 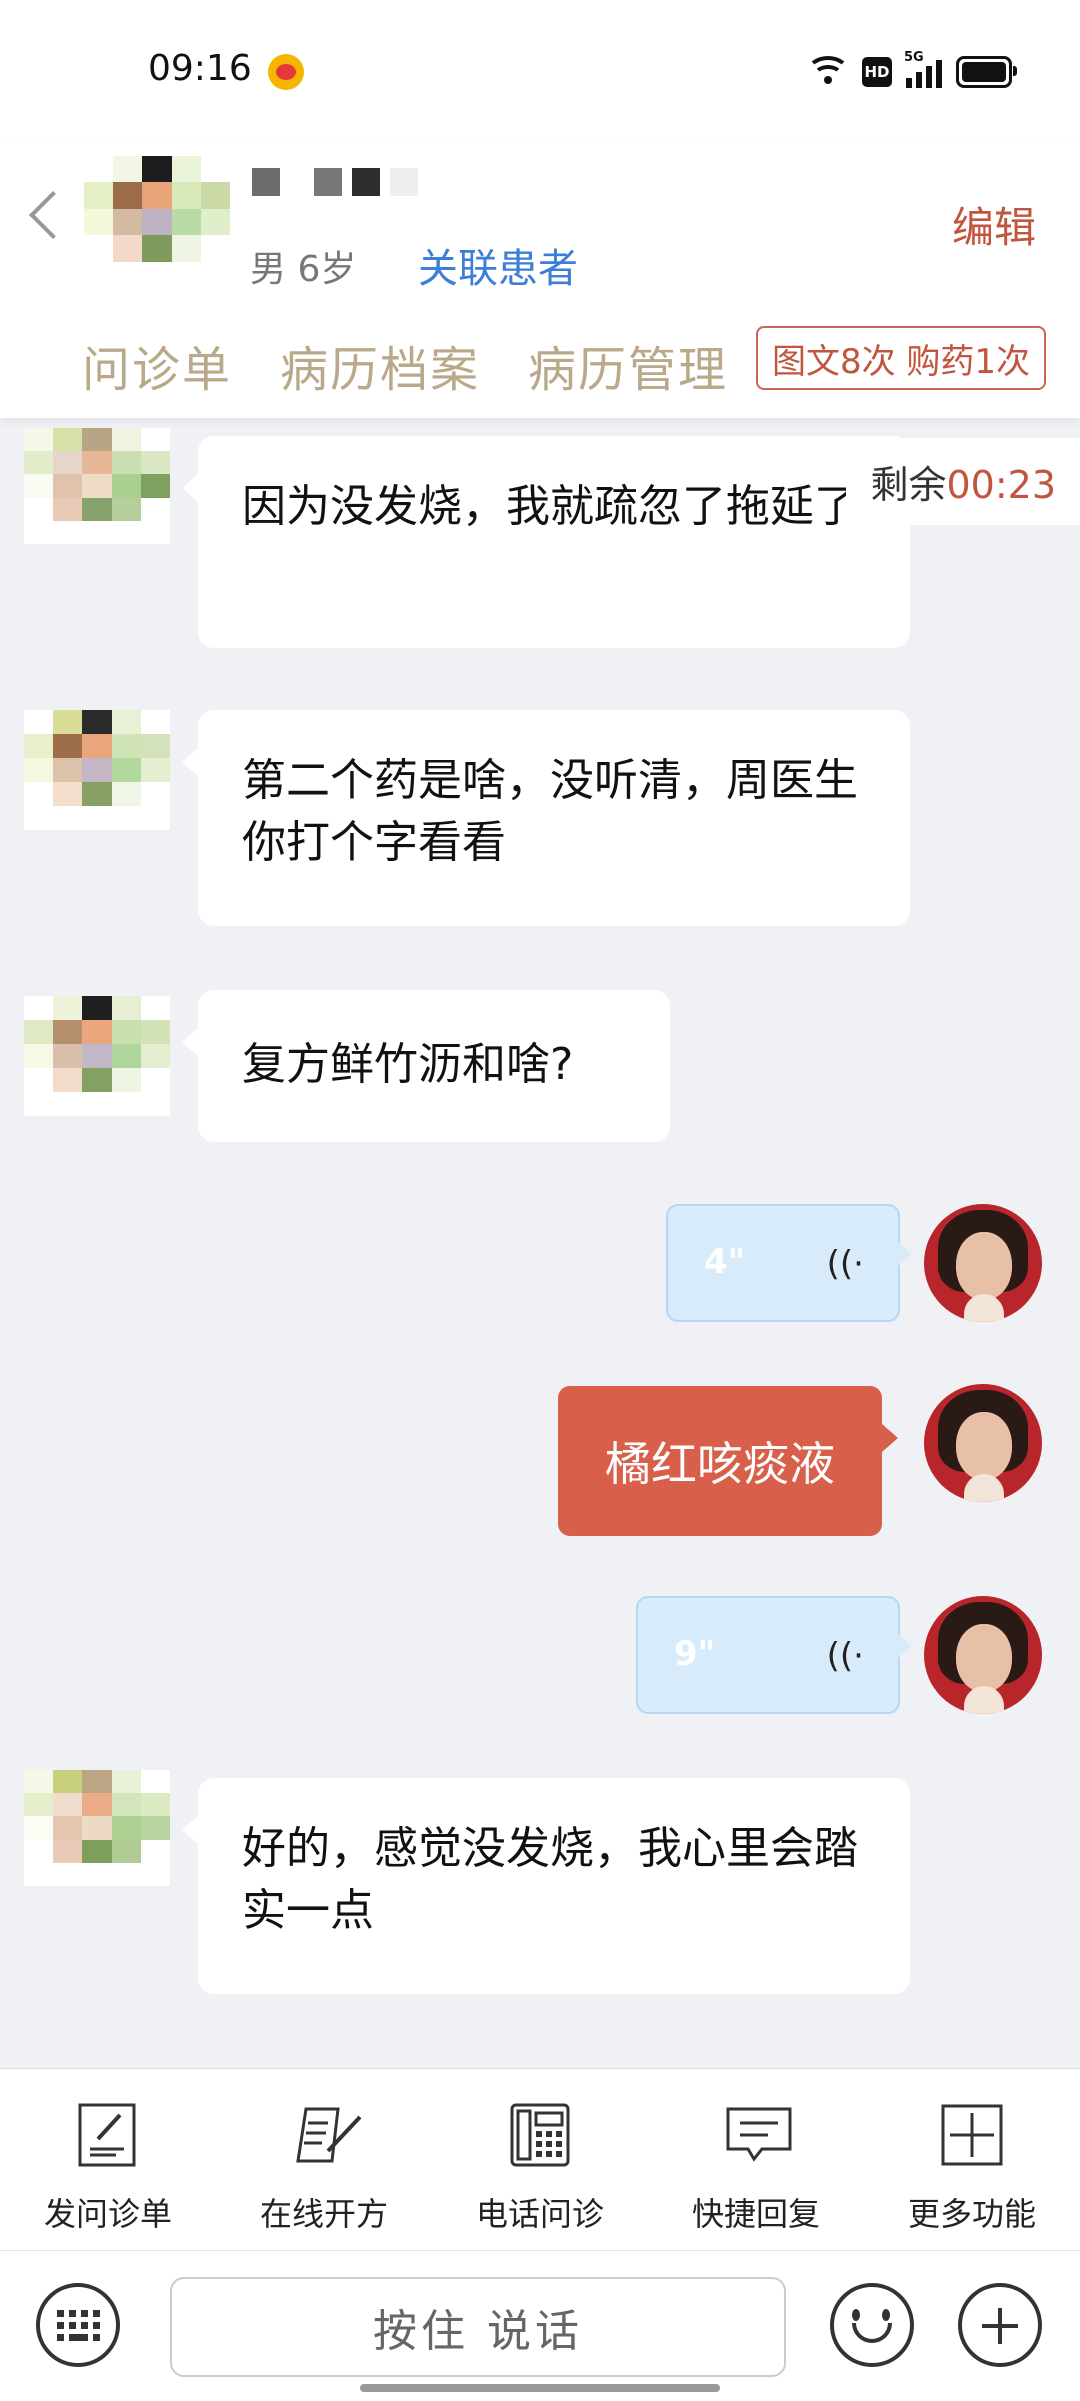 What do you see at coordinates (972, 2135) in the screenshot?
I see `more-icon` at bounding box center [972, 2135].